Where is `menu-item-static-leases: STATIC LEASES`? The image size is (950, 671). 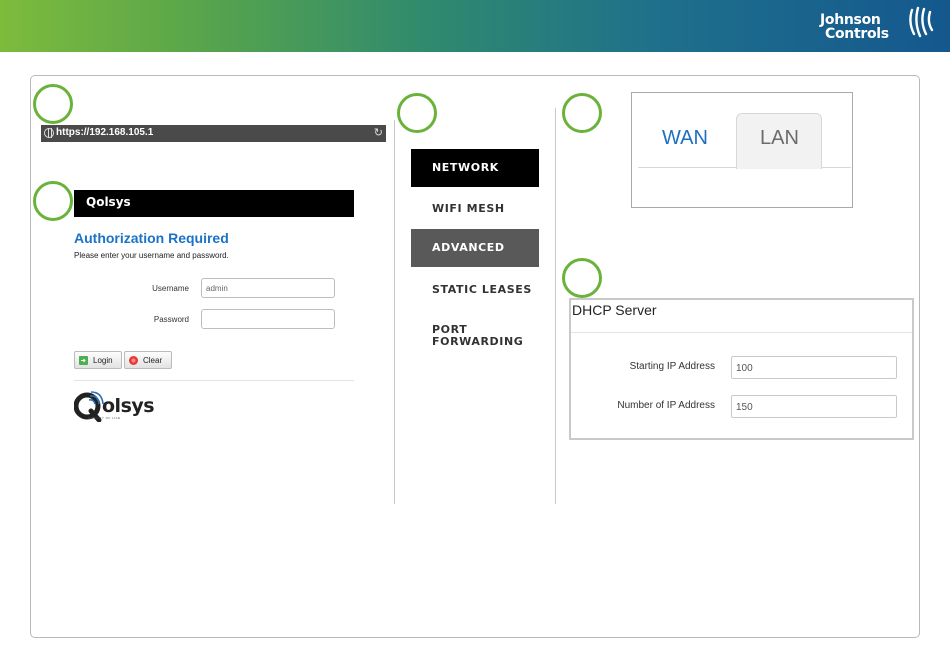 menu-item-static-leases: STATIC LEASES is located at coordinates (475, 290).